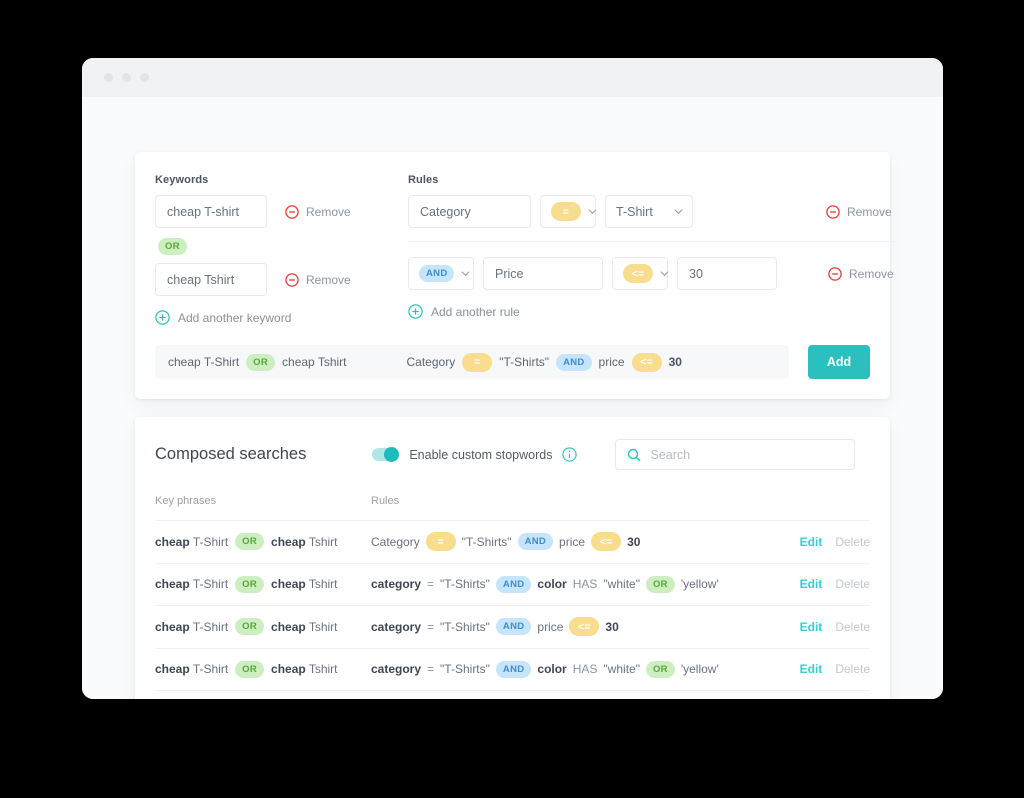 The image size is (1024, 798). What do you see at coordinates (481, 454) in the screenshot?
I see `stopwords-label: Enable custom stopwords` at bounding box center [481, 454].